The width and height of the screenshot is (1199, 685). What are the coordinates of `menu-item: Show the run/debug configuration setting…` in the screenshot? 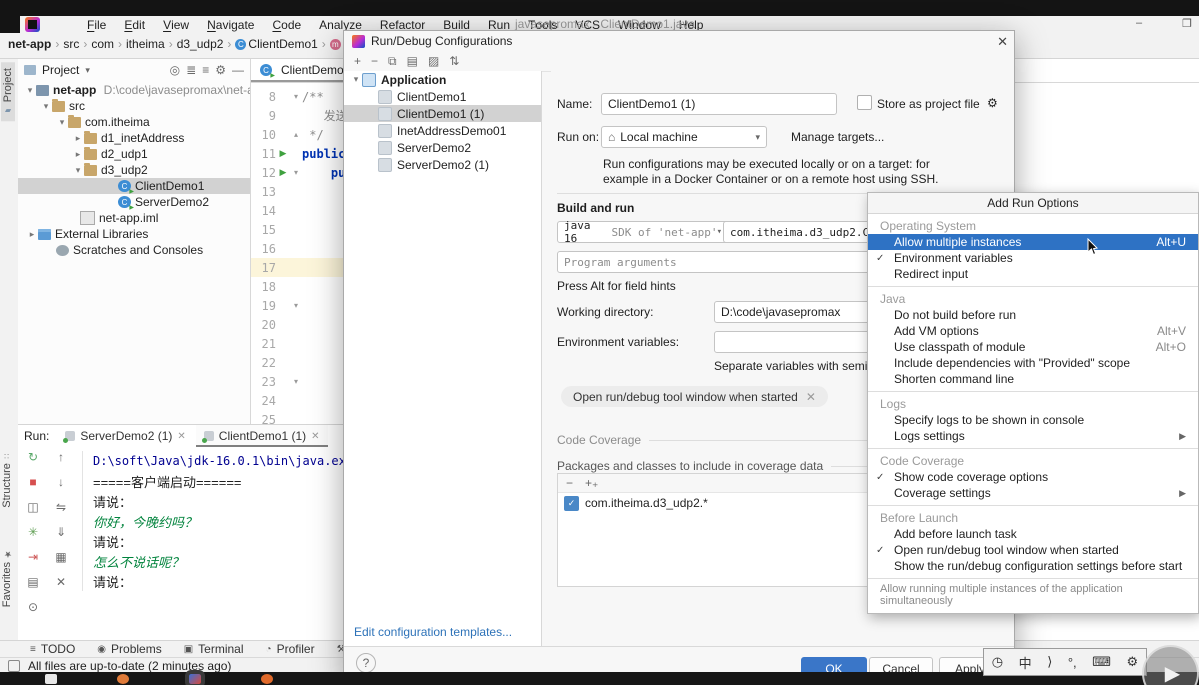 It's located at (1033, 566).